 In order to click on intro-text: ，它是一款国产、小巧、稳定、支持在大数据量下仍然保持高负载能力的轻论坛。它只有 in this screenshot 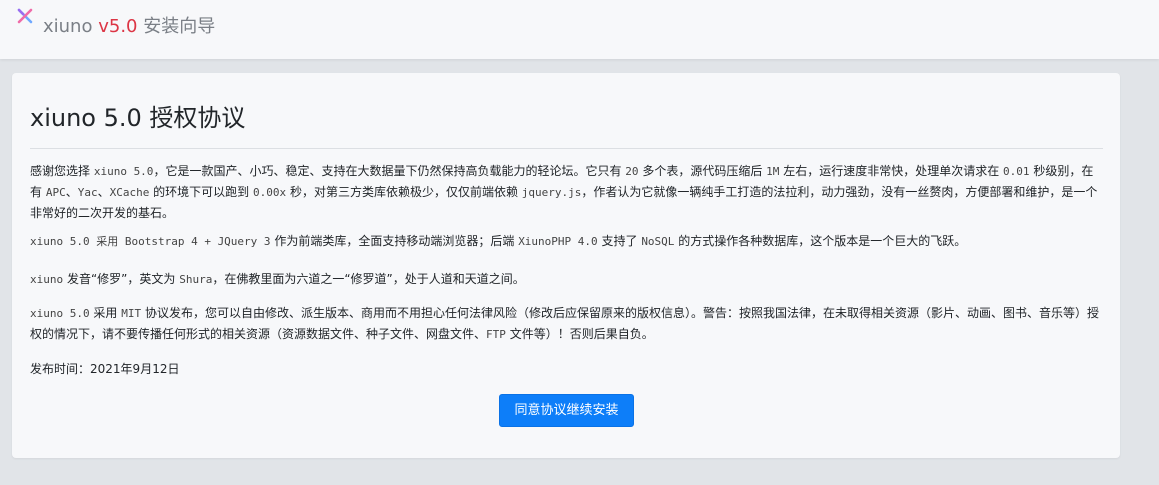, I will do `click(389, 171)`.